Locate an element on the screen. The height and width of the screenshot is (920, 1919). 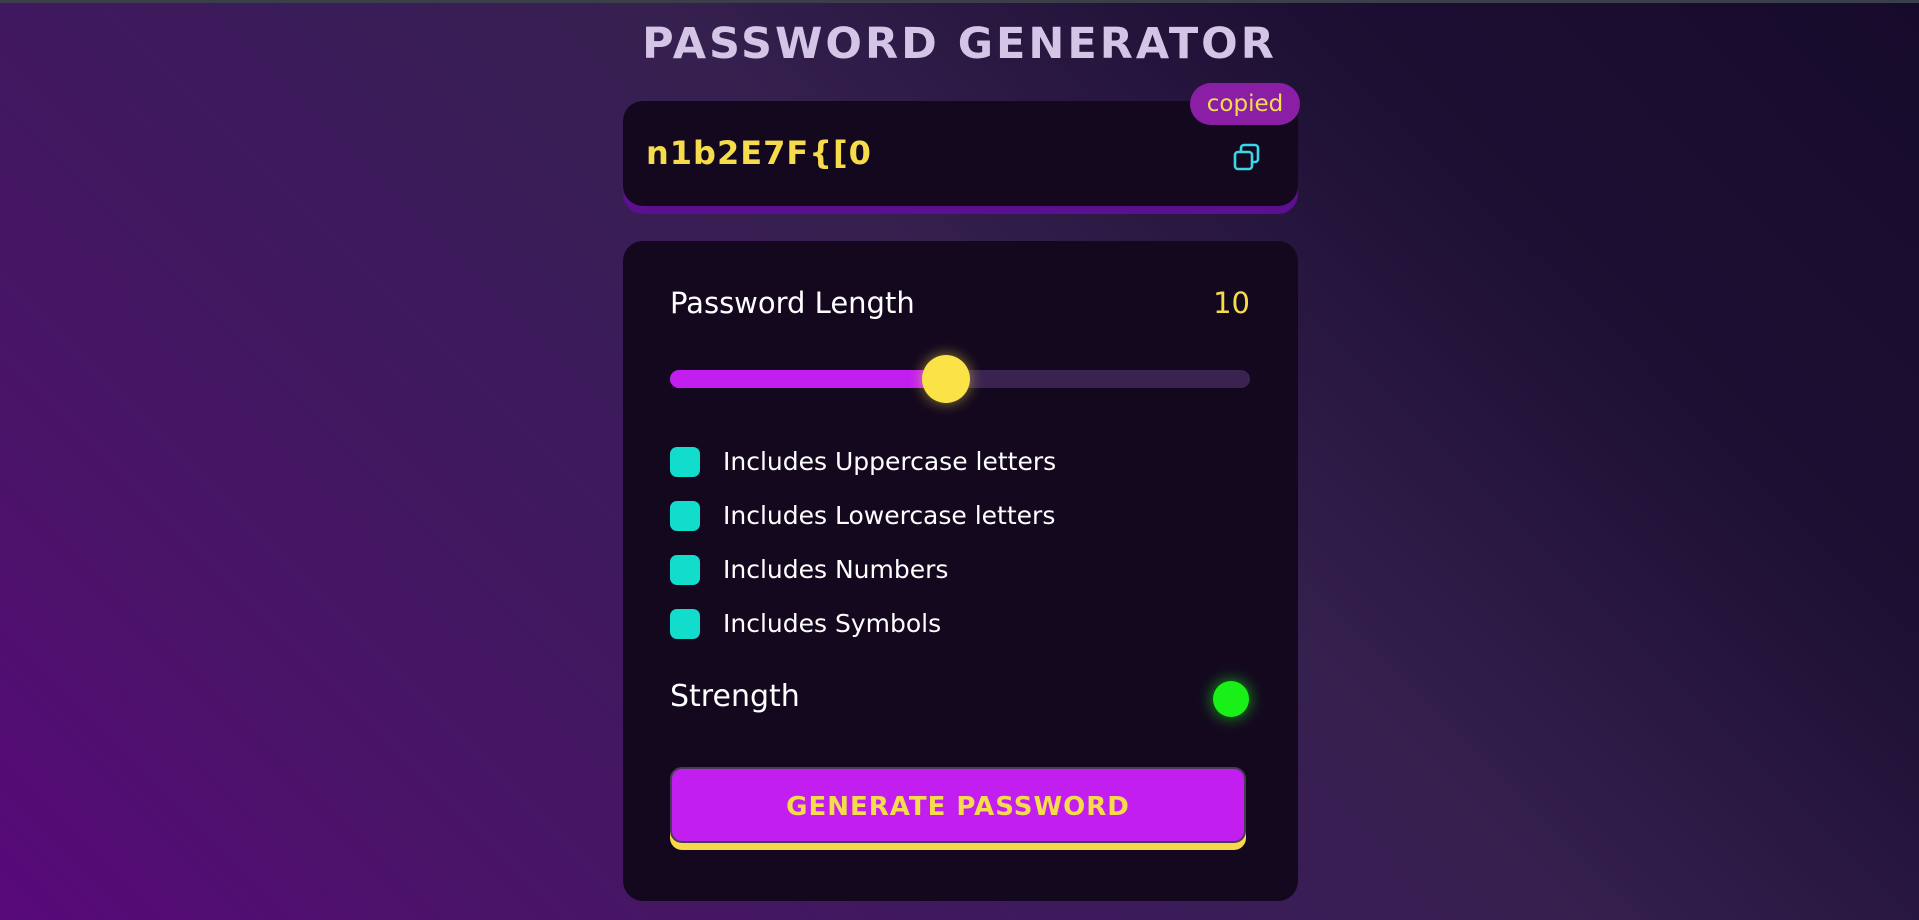
length-label: Password Length is located at coordinates (792, 303).